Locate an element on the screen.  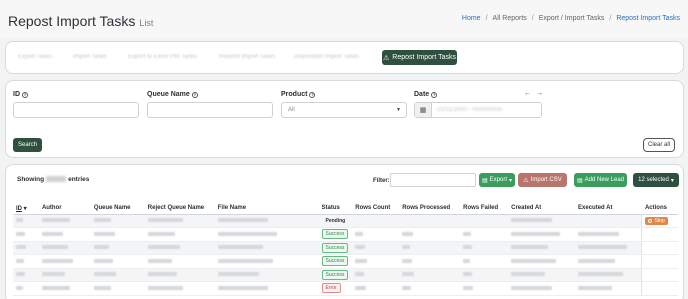
col-author: Author is located at coordinates (64, 209).